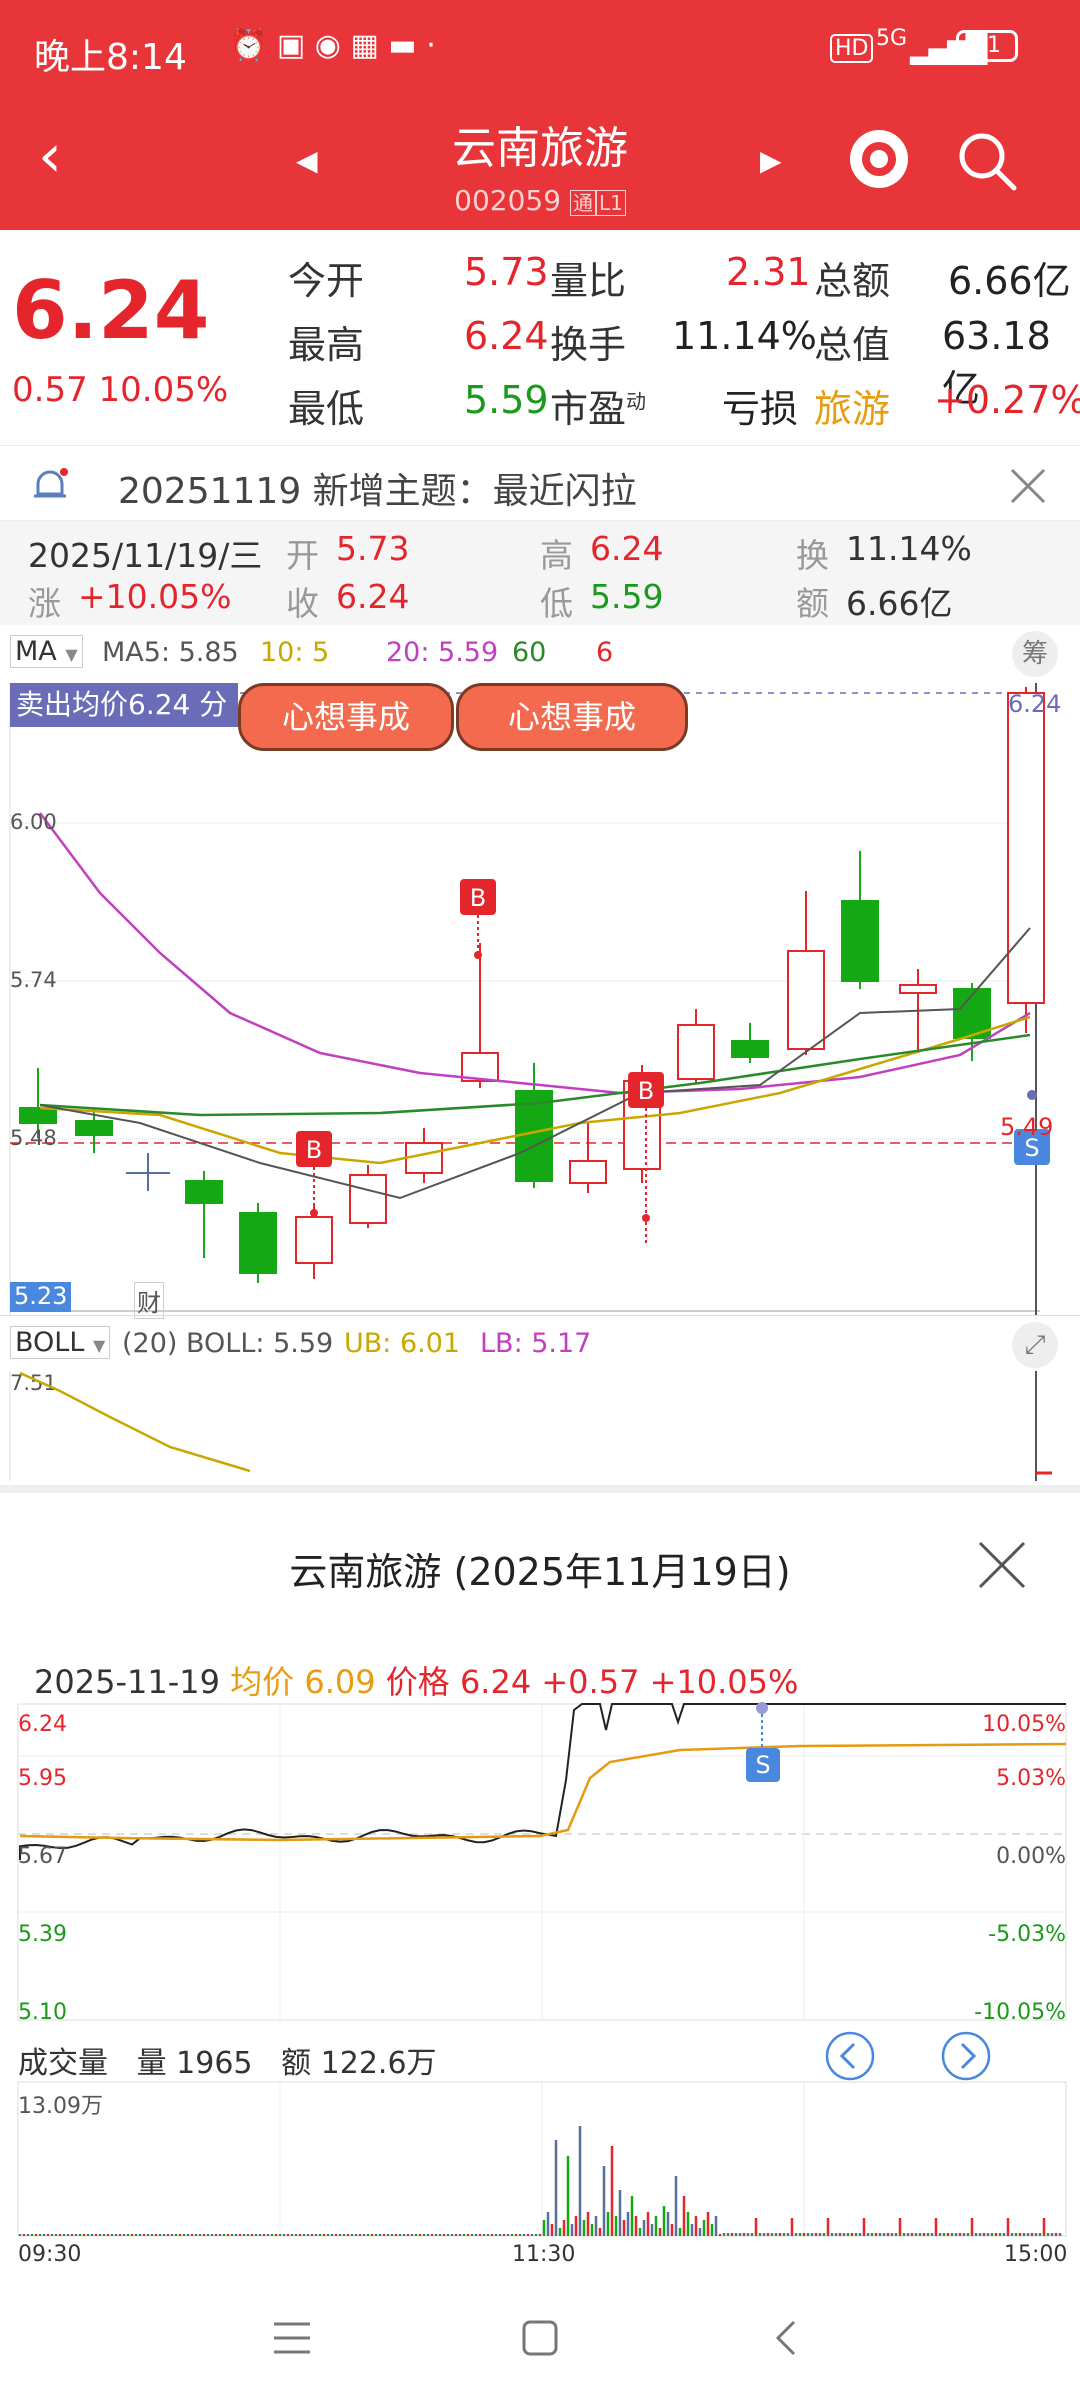 The height and width of the screenshot is (2400, 1080). Describe the element at coordinates (1035, 1345) in the screenshot. I see `expand-icon: ⤢` at that location.